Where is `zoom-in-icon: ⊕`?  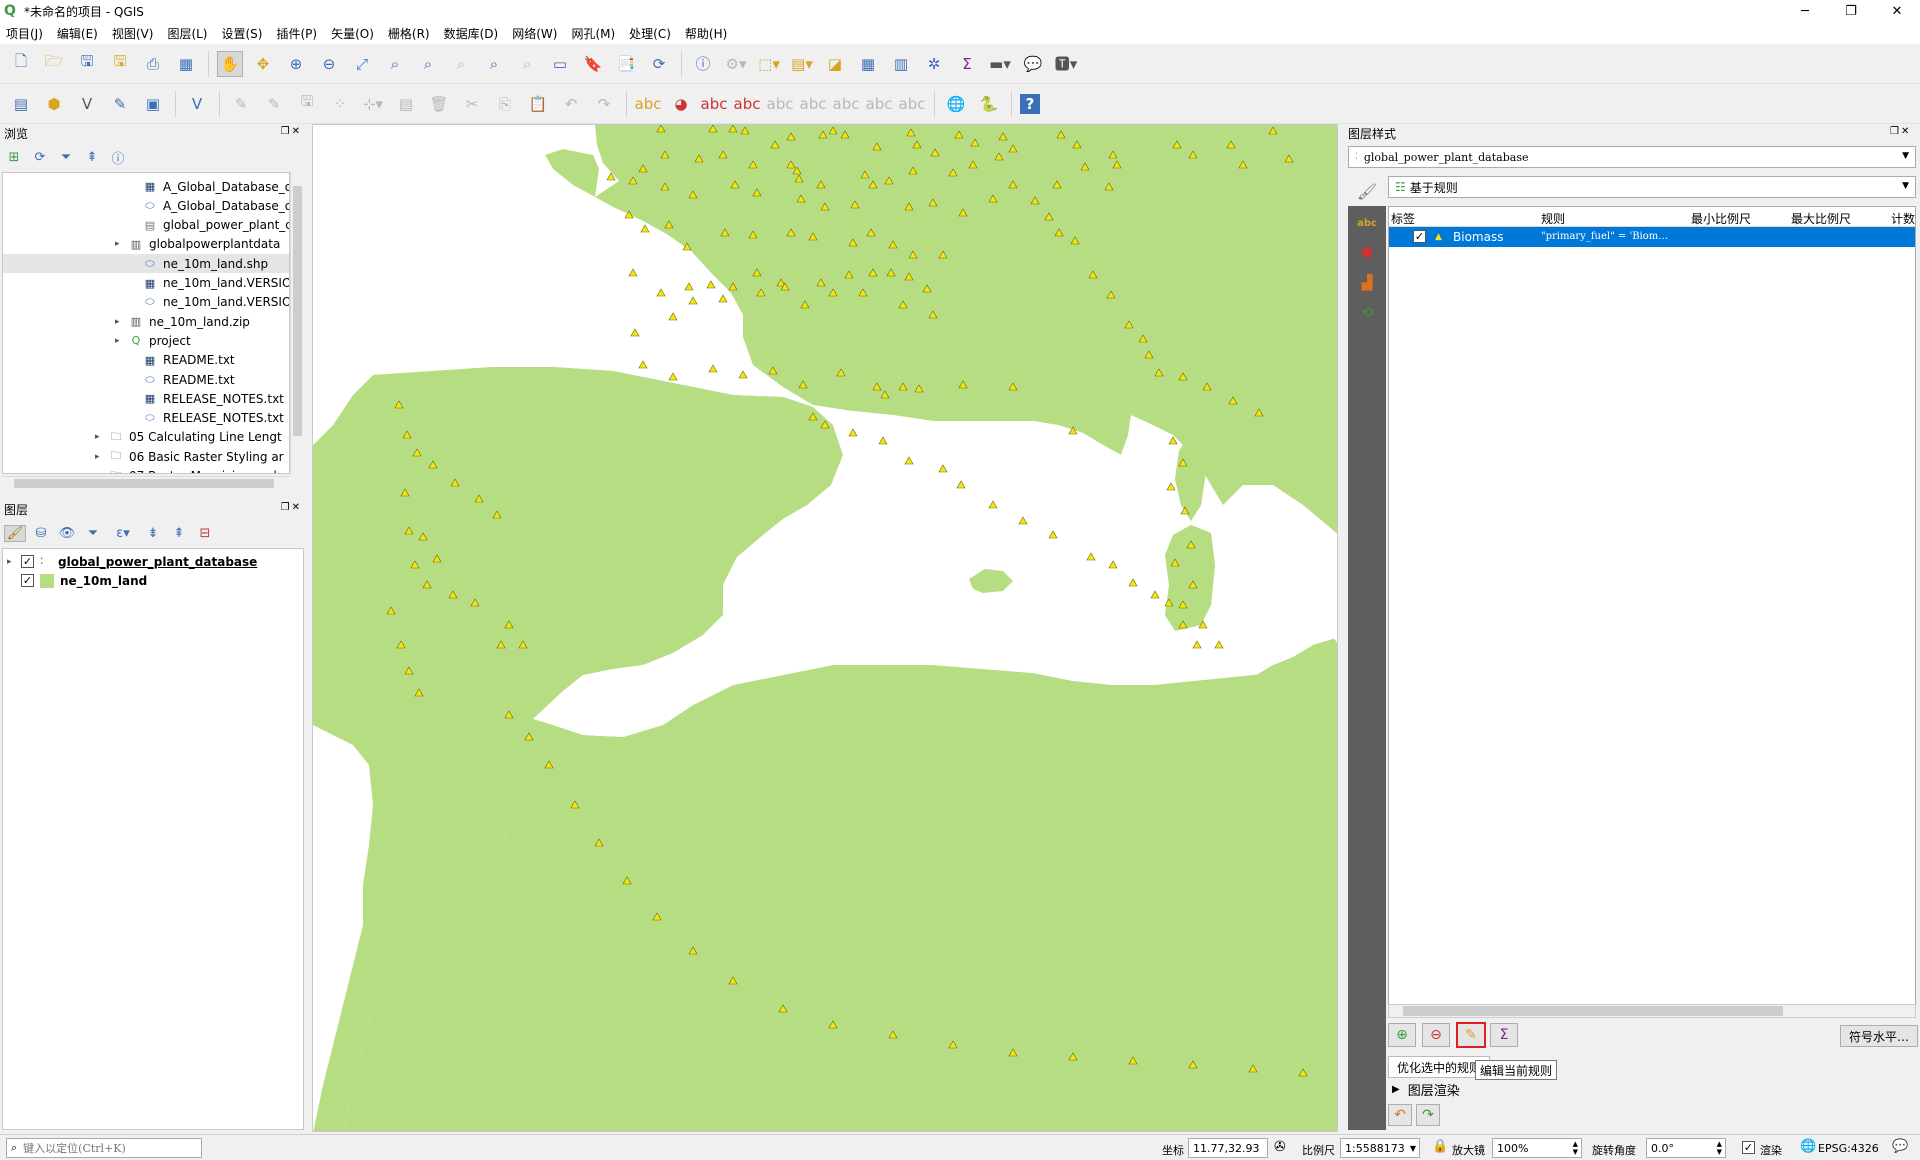
zoom-in-icon: ⊕ is located at coordinates (296, 64).